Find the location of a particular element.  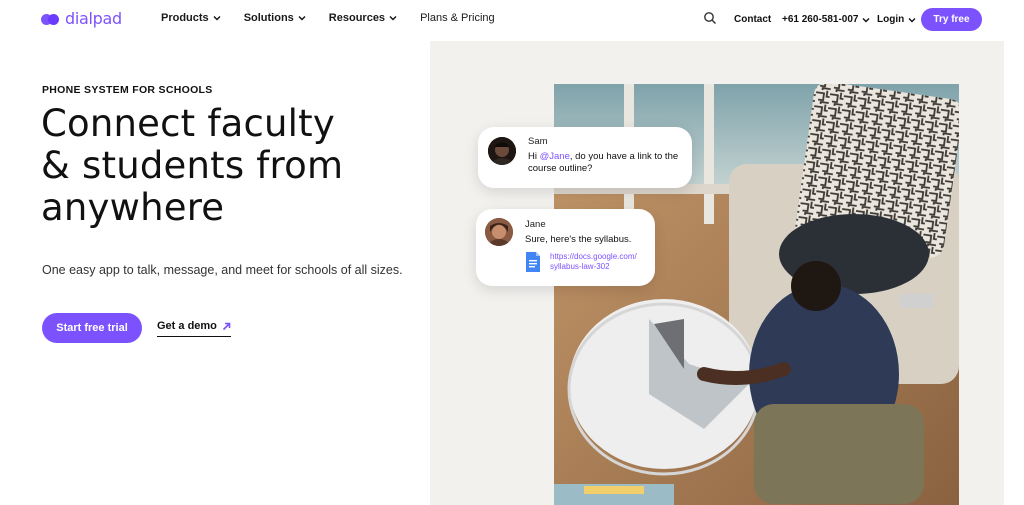

nav-solutions: Solutions is located at coordinates (275, 18).